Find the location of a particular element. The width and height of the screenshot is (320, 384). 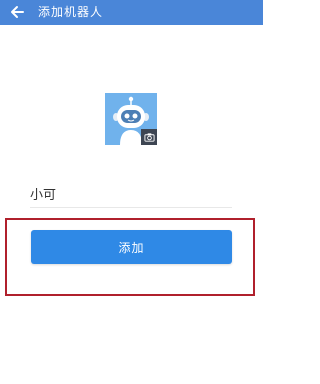

robot-avatar-picker is located at coordinates (131, 119).